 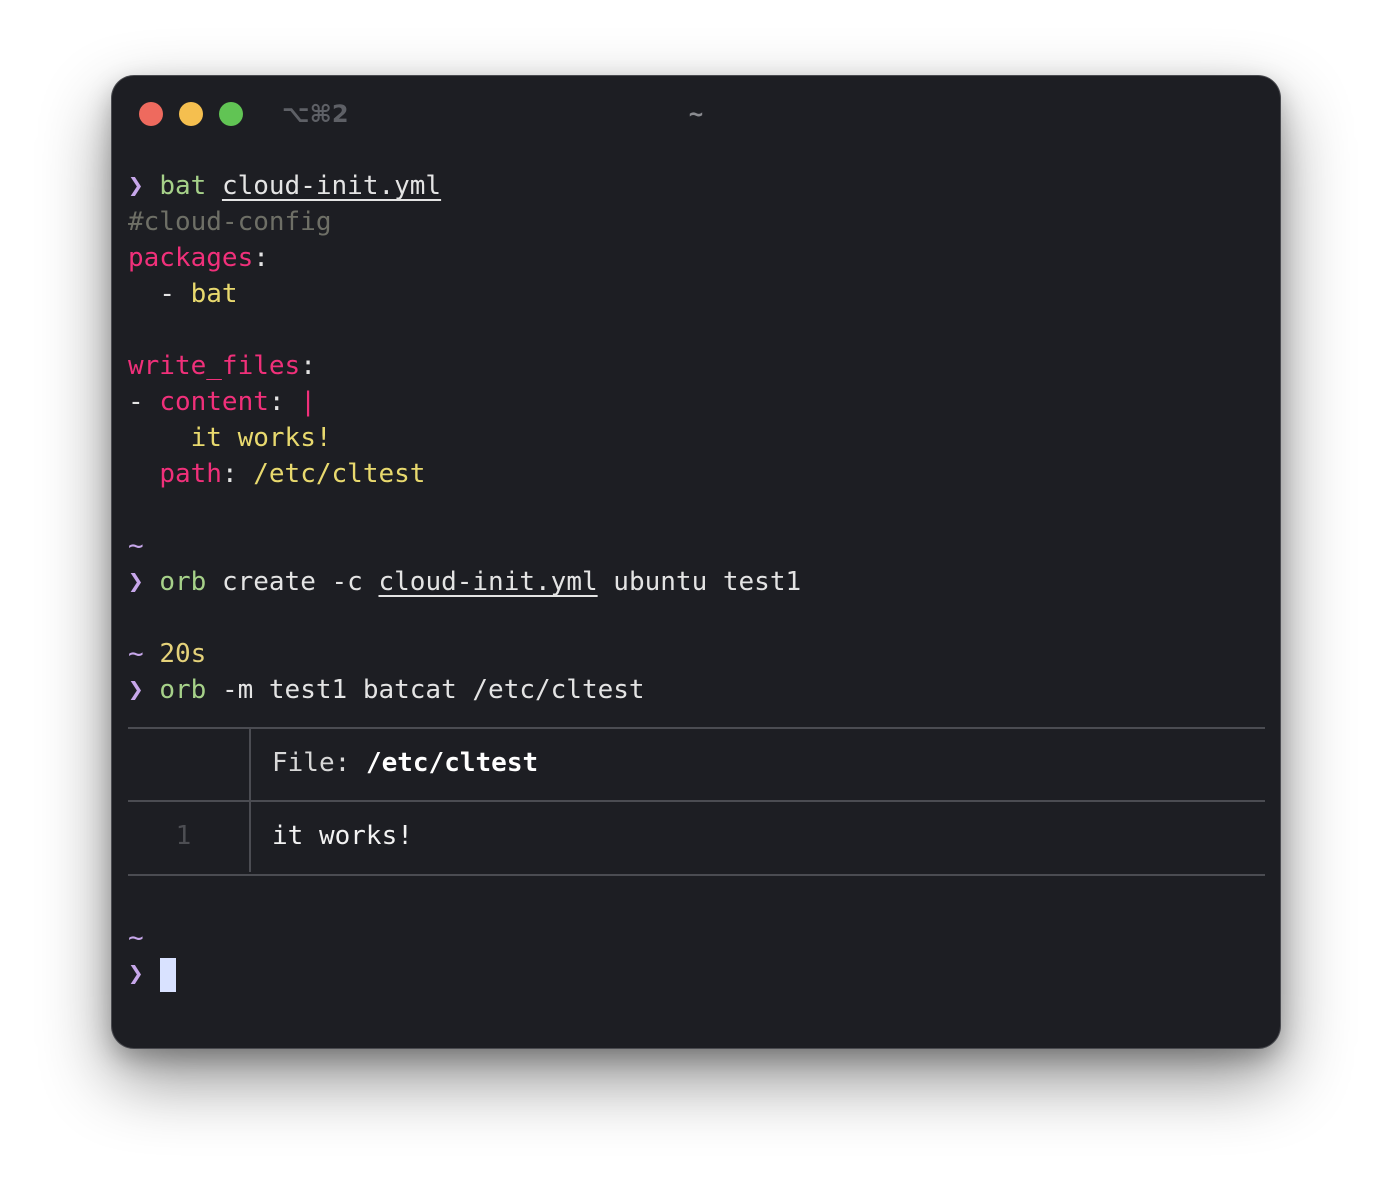 What do you see at coordinates (464, 186) in the screenshot?
I see `command-line-bat: ❯ bat cloud-init.yml` at bounding box center [464, 186].